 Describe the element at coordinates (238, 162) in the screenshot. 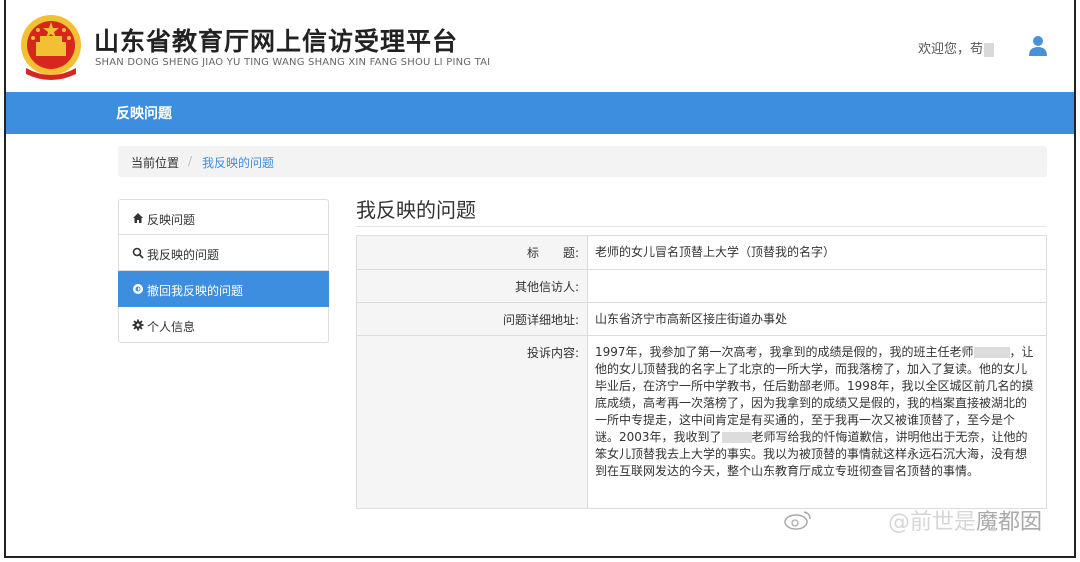

I see `breadcrumb-current: 我反映的问题` at that location.